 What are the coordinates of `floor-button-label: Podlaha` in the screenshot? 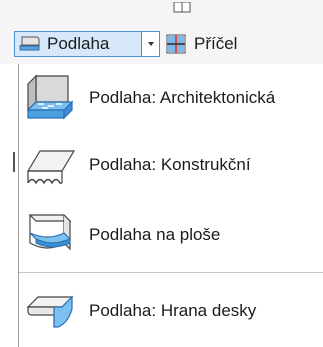 It's located at (78, 43).